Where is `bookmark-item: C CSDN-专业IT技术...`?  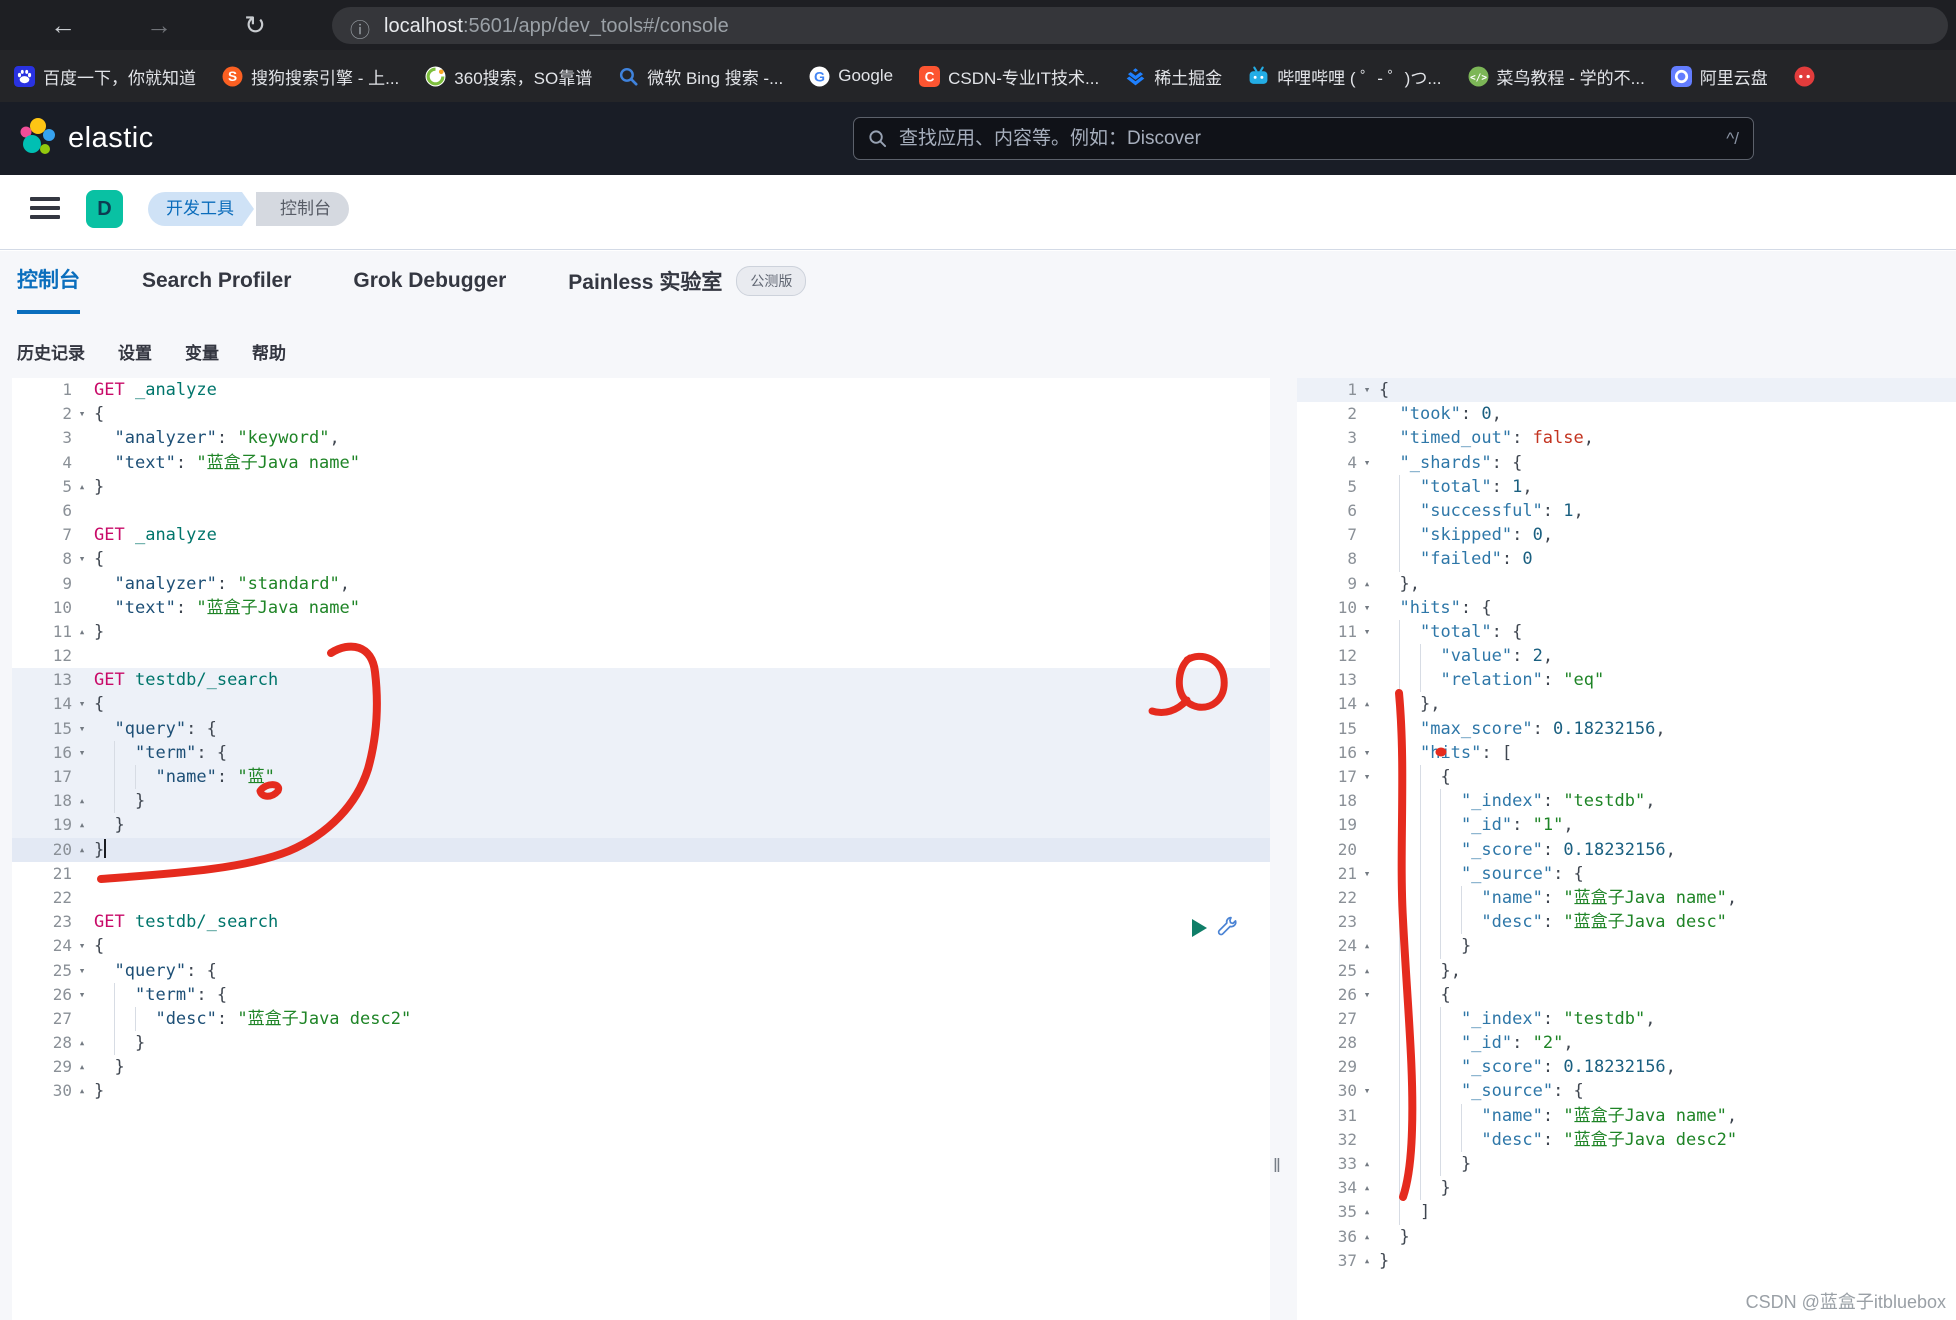 bookmark-item: C CSDN-专业IT技术... is located at coordinates (1009, 76).